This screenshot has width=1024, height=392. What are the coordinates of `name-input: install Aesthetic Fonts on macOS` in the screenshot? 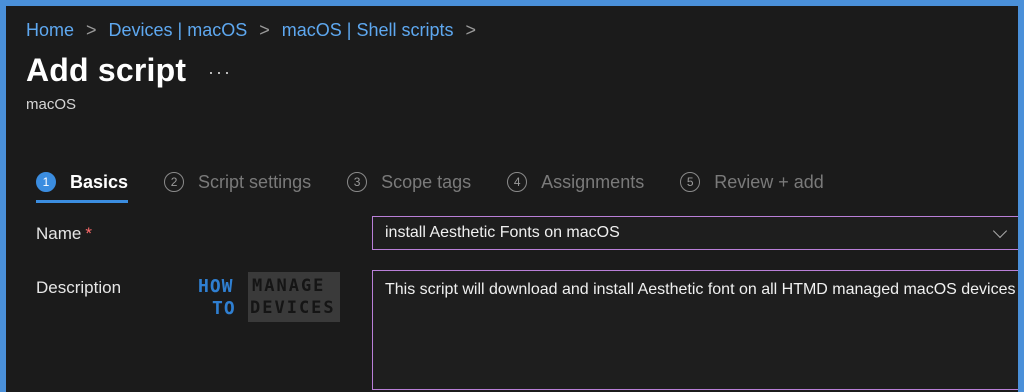 It's located at (695, 233).